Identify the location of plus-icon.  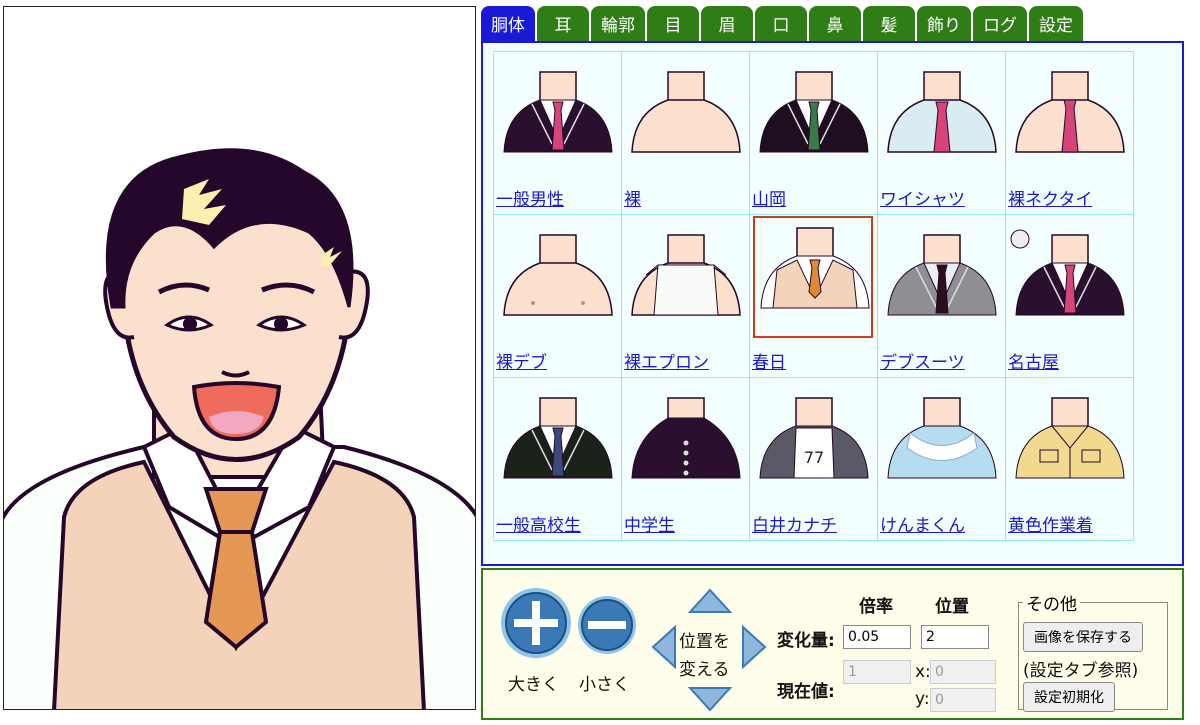
(536, 623).